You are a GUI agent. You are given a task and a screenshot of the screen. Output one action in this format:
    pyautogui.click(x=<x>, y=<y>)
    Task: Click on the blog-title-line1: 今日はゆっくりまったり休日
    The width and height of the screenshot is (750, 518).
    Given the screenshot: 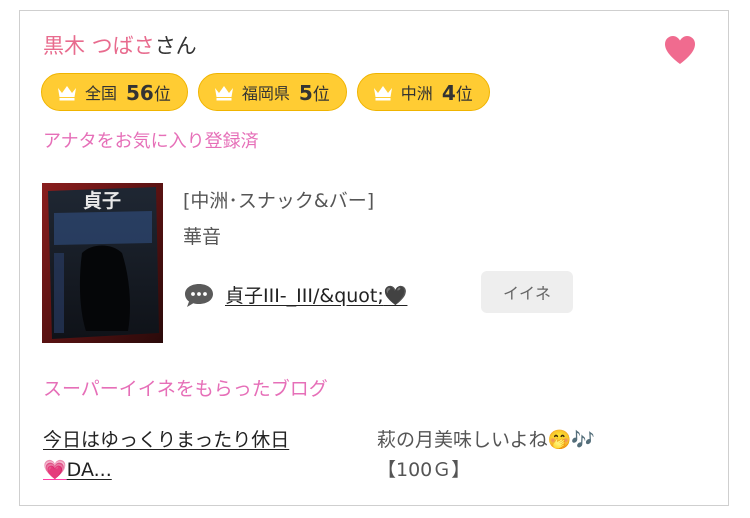 What is the action you would take?
    pyautogui.click(x=166, y=440)
    